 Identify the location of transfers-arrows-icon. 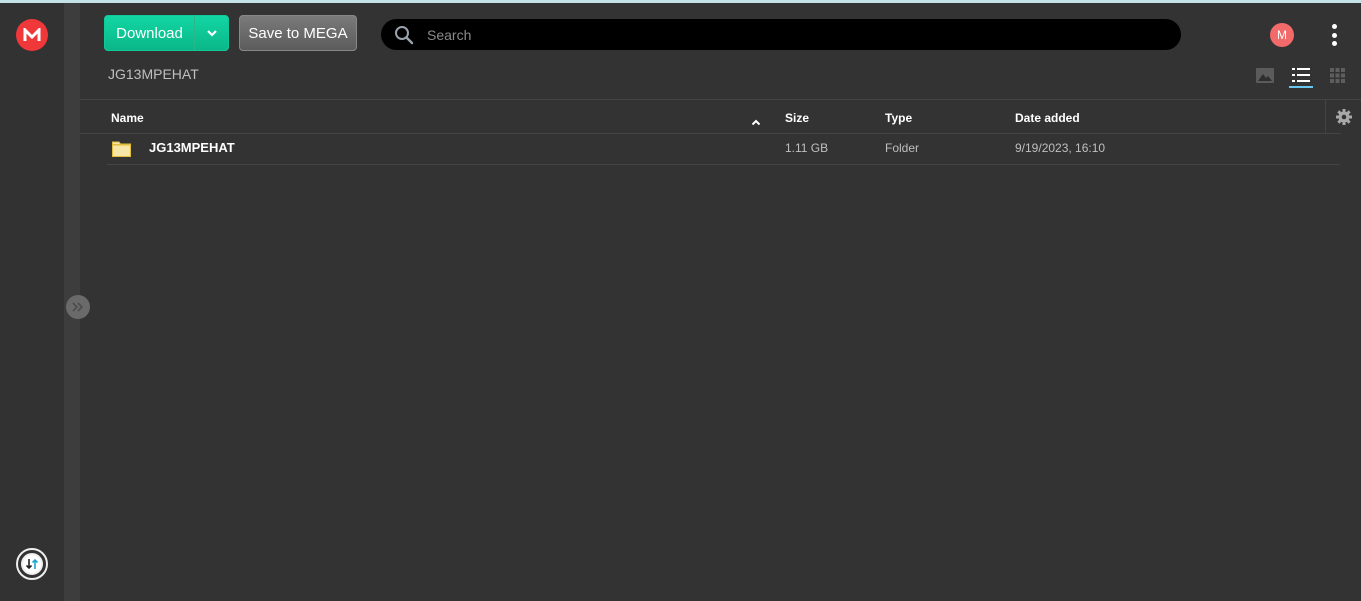
(32, 564).